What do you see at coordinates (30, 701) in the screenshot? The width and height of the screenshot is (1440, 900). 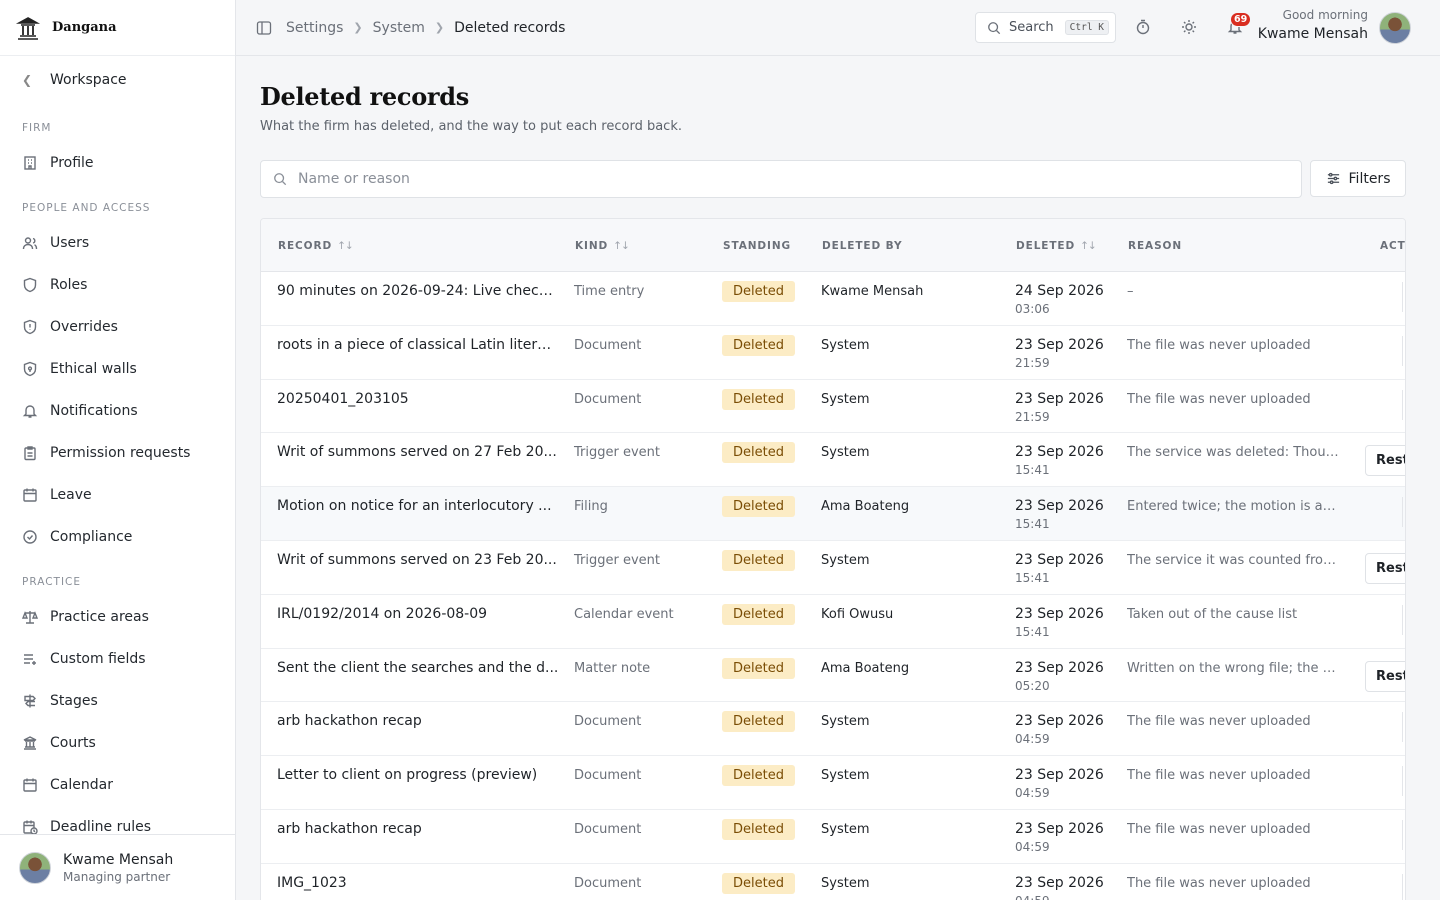 I see `signpost-icon` at bounding box center [30, 701].